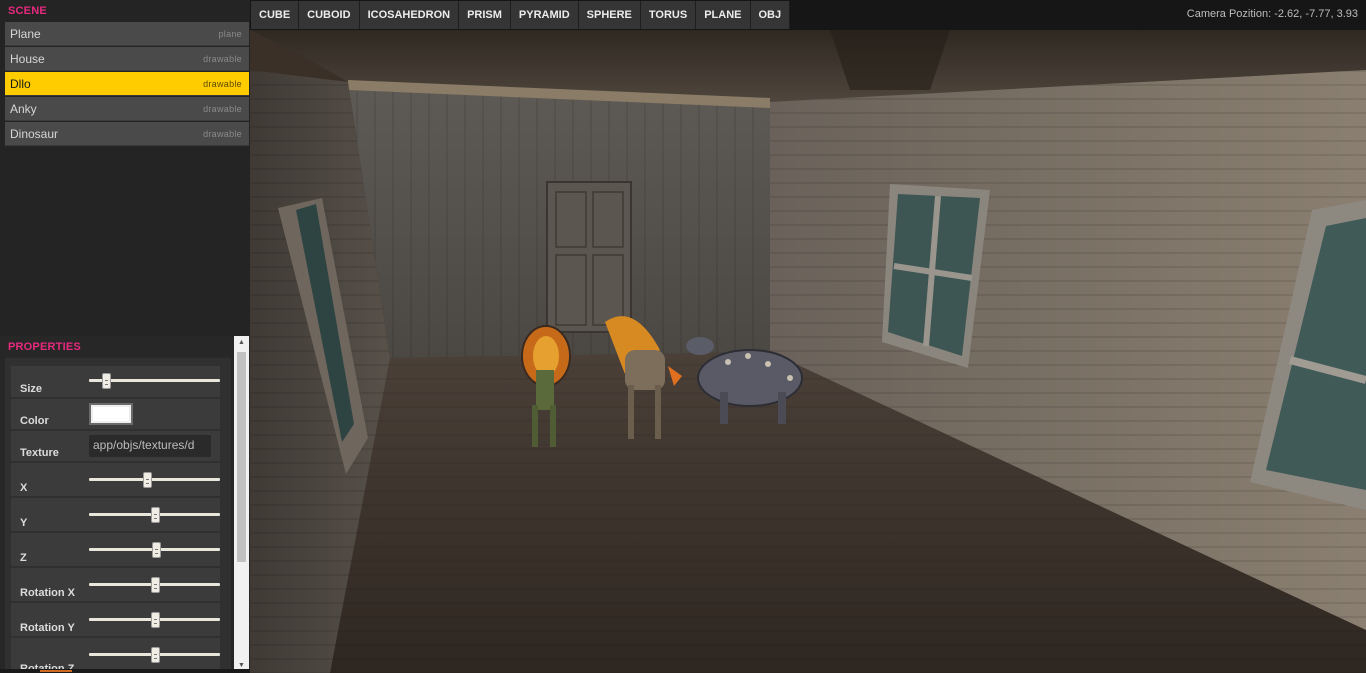  I want to click on texture-label: Texture, so click(39, 453).